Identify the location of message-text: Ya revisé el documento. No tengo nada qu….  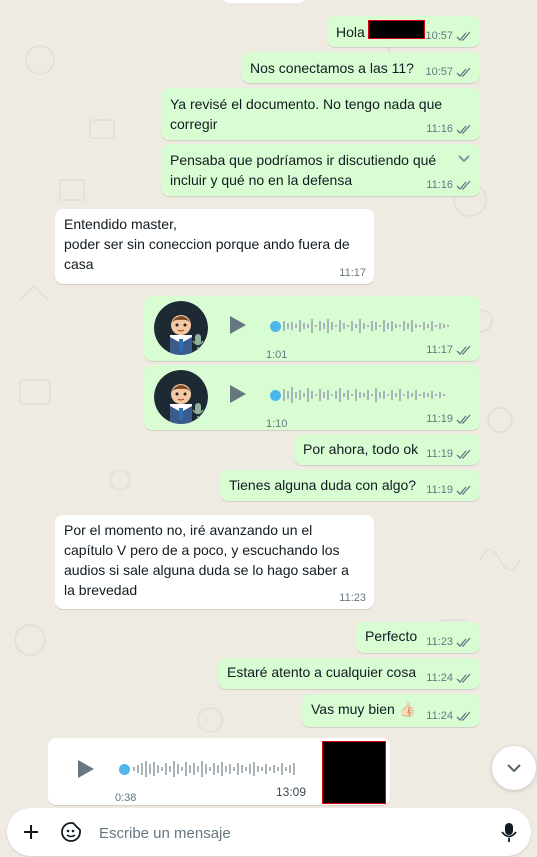
(306, 114).